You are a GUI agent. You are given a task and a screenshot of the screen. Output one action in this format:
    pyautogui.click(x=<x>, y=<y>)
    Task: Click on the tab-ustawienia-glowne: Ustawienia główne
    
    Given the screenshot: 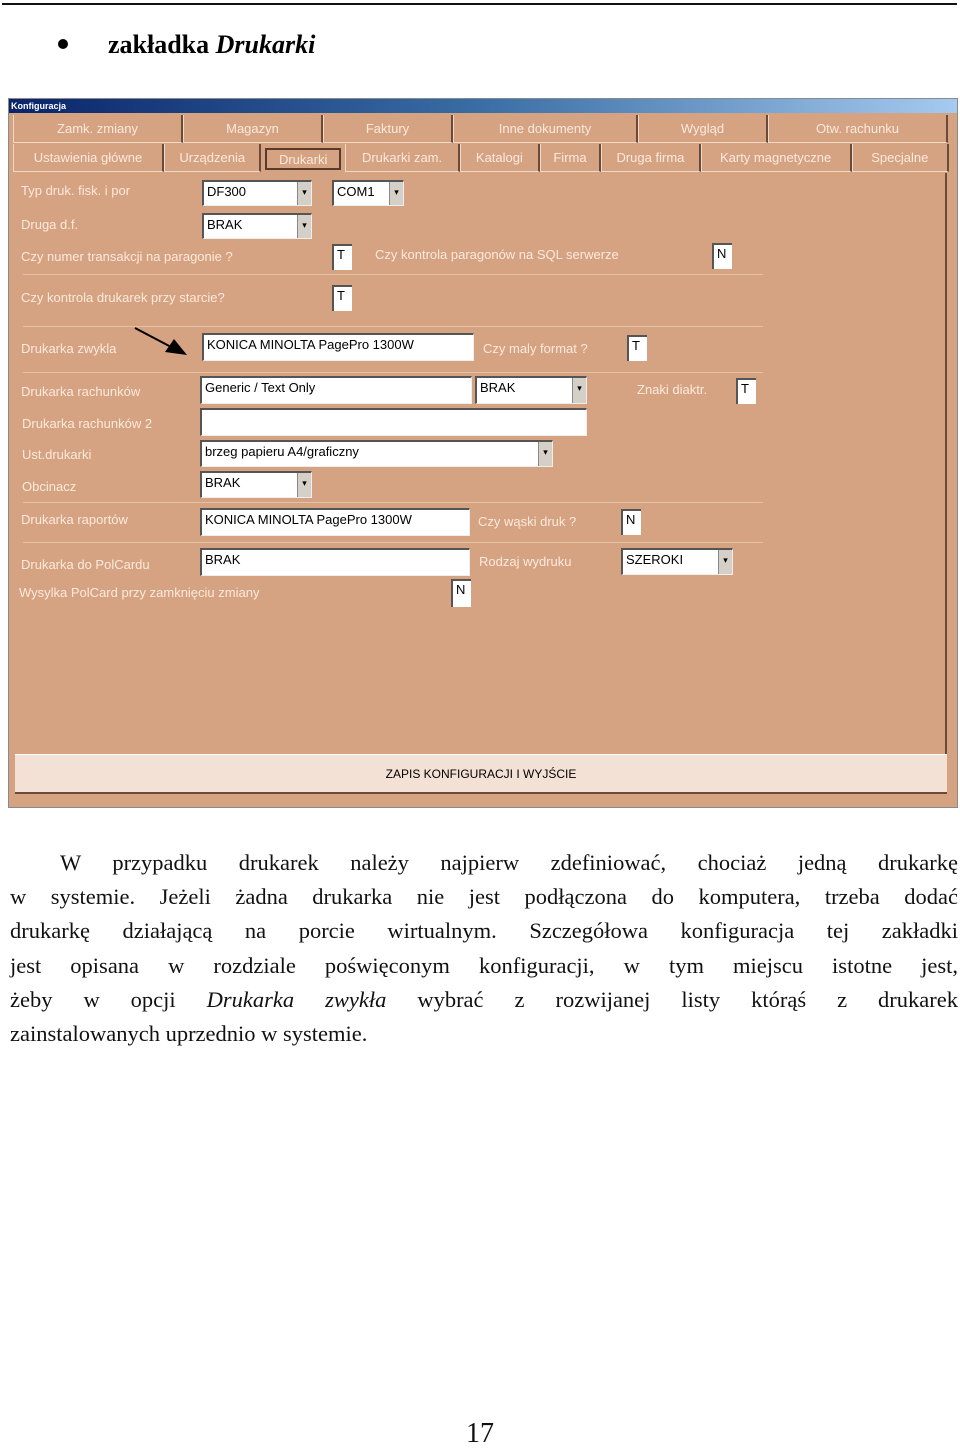 What is the action you would take?
    pyautogui.click(x=89, y=158)
    